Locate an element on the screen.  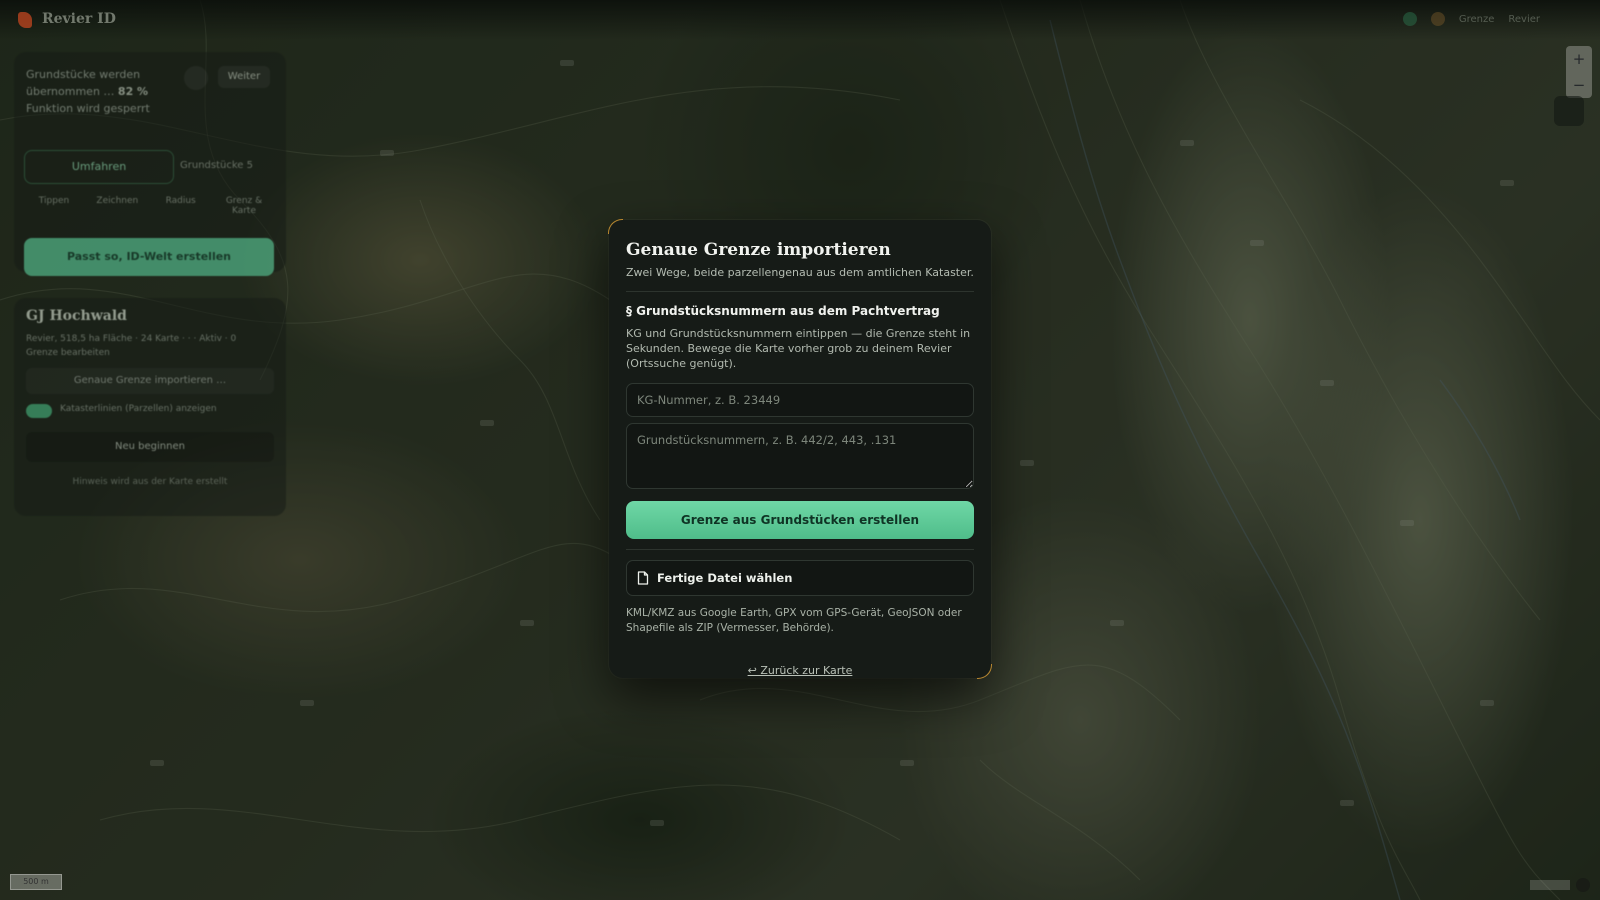
document-icon is located at coordinates (643, 578).